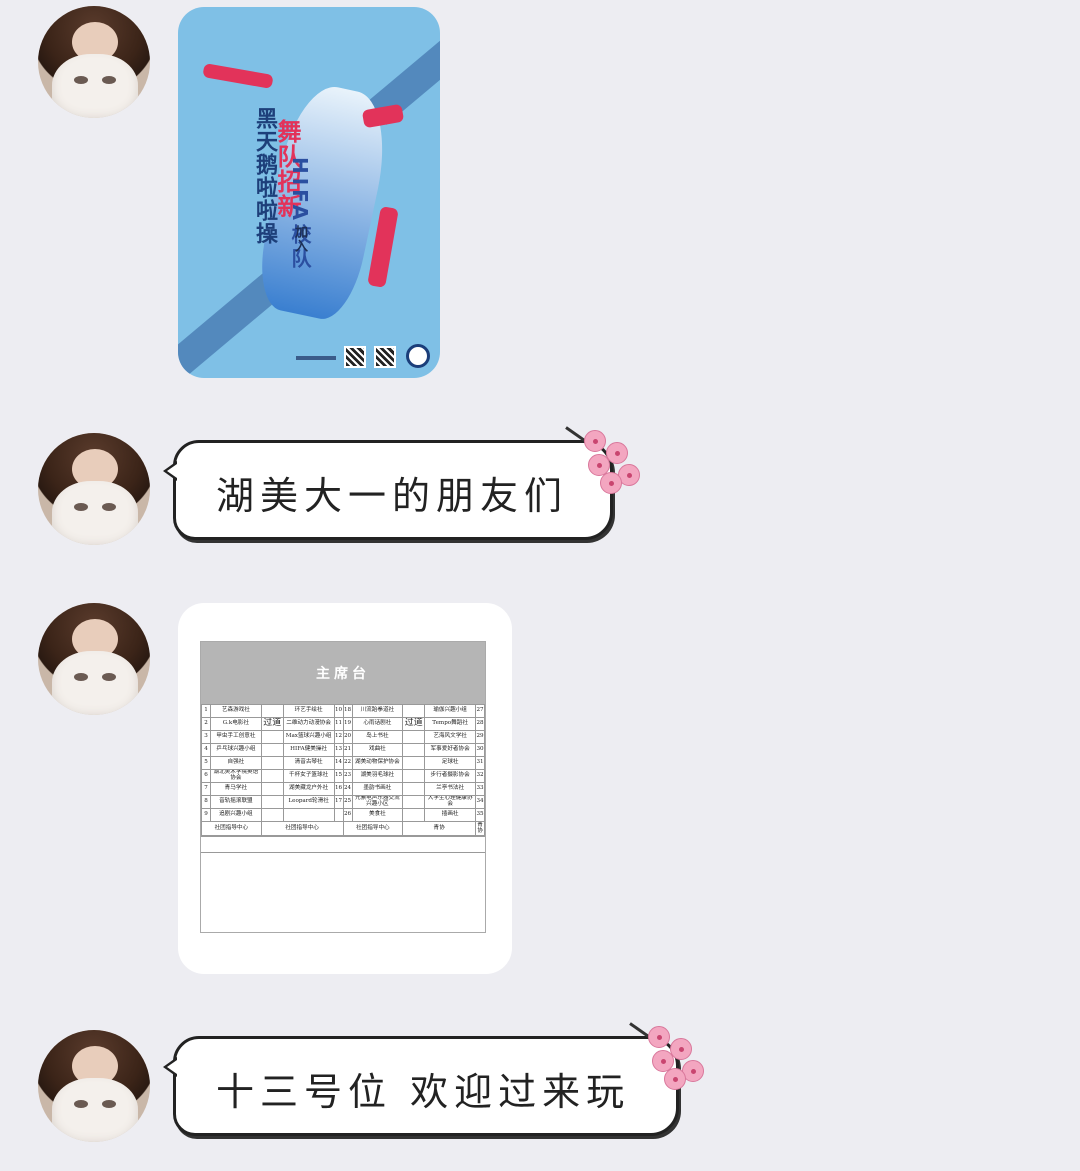  Describe the element at coordinates (338, 789) in the screenshot. I see `table-cell: 16` at that location.